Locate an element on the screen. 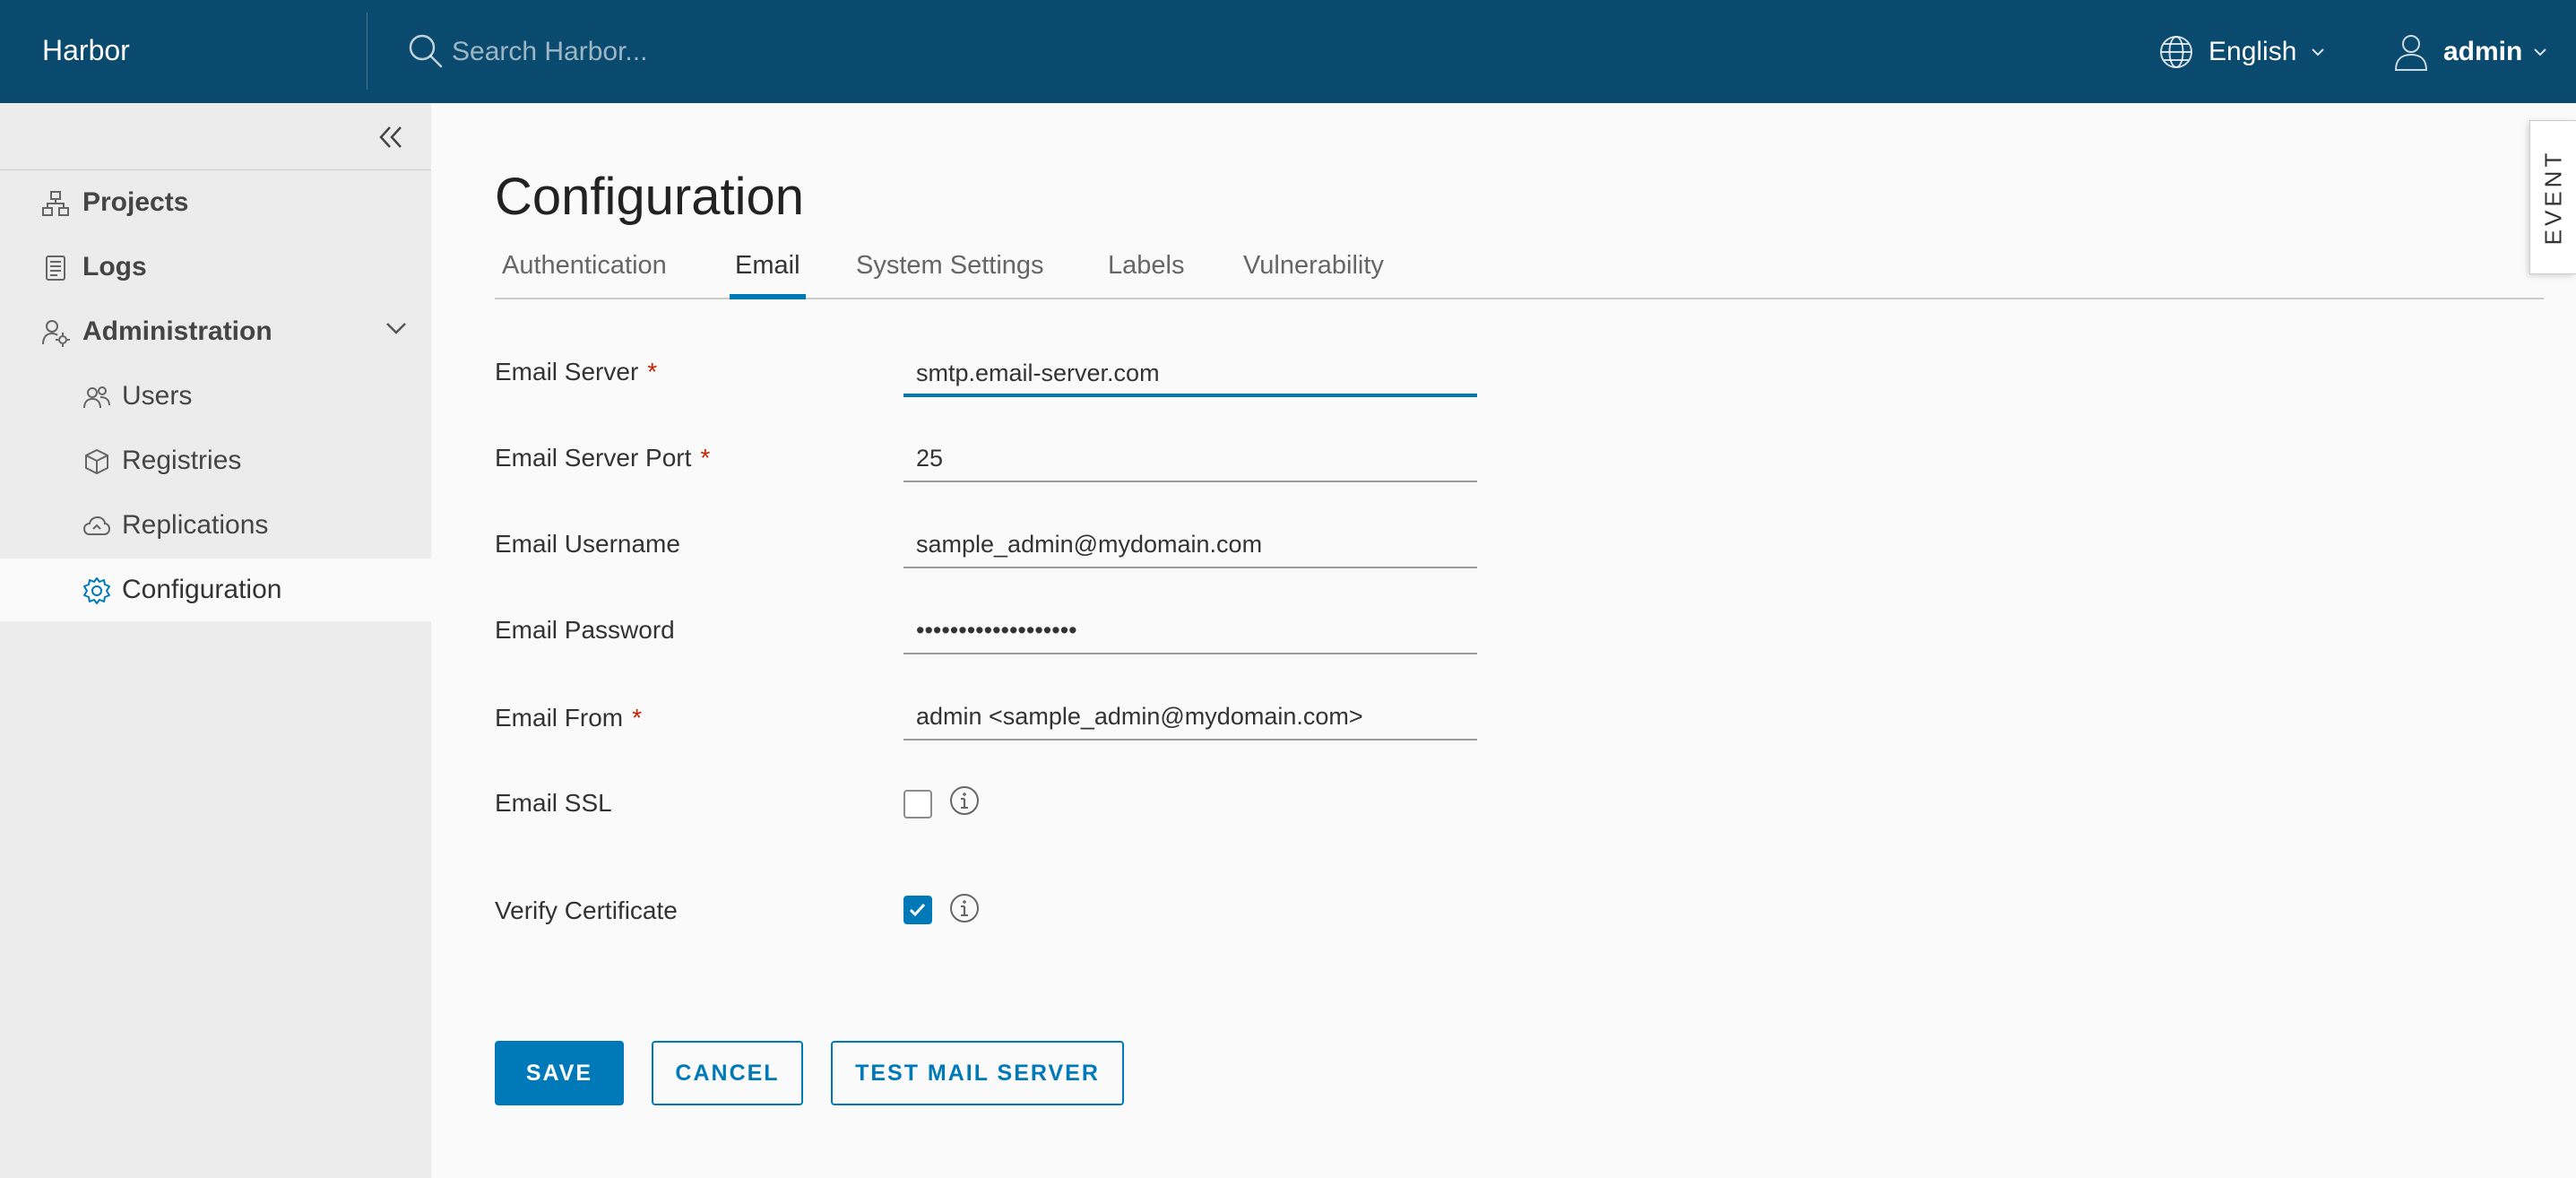 Image resolution: width=2576 pixels, height=1178 pixels. email-ssl-label-text: Email SSL is located at coordinates (553, 803).